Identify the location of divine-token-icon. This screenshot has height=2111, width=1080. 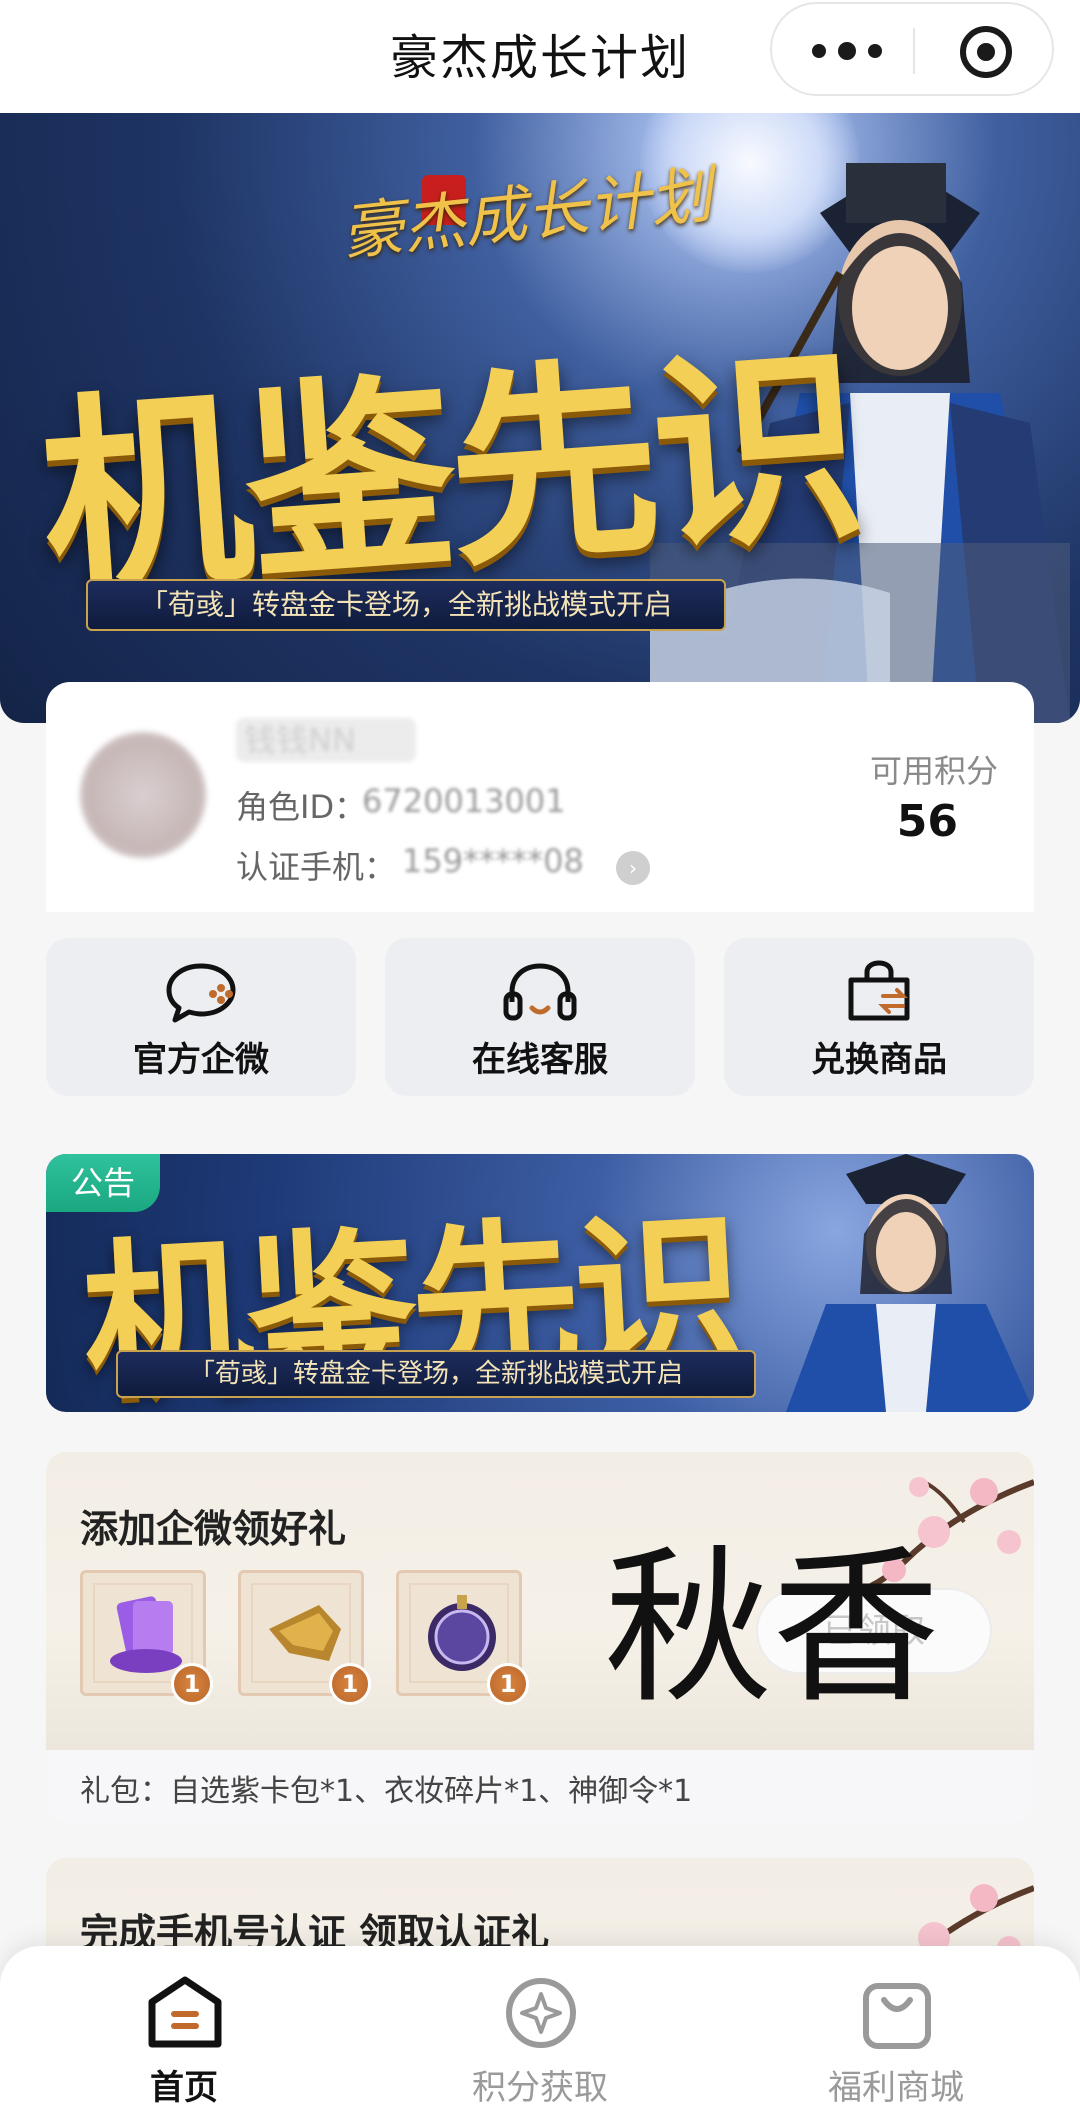
(462, 1633).